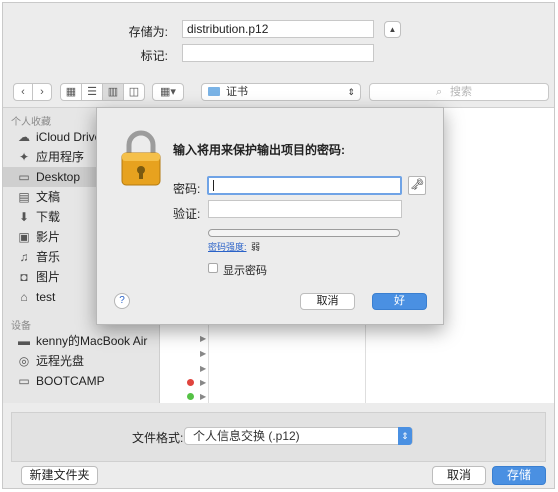 The width and height of the screenshot is (558, 492). I want to click on cover-flow-button: ◫, so click(134, 92).